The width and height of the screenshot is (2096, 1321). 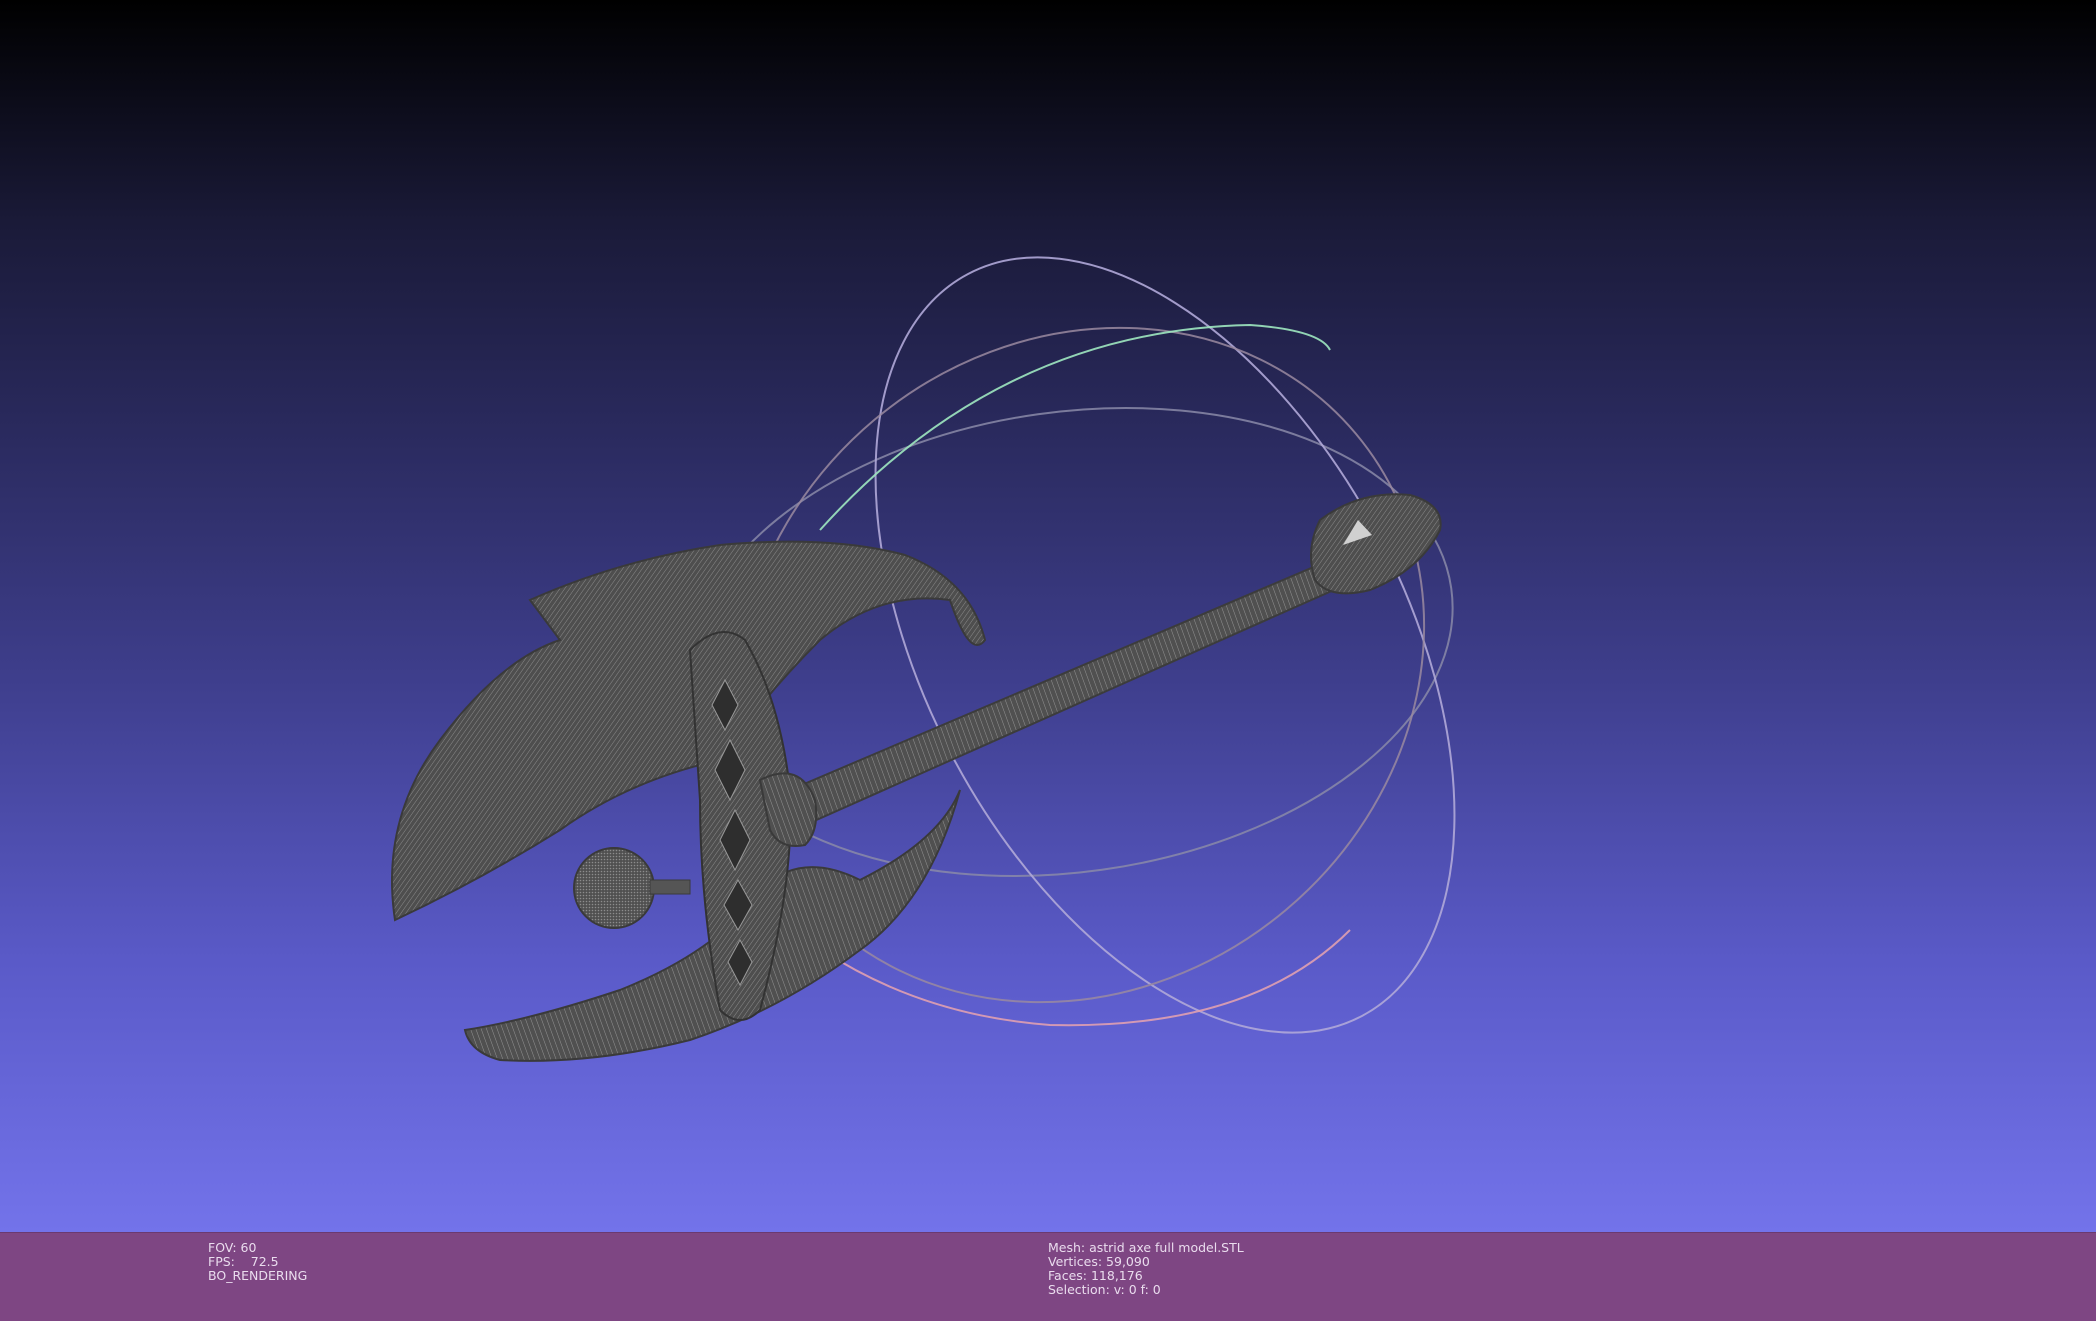 What do you see at coordinates (1099, 1261) in the screenshot?
I see `vertices-readout: Vertices: 59,090` at bounding box center [1099, 1261].